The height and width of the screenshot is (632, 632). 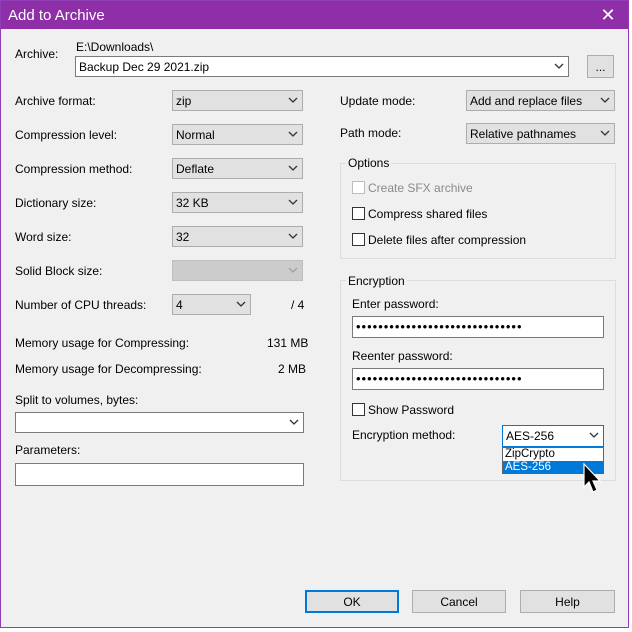 What do you see at coordinates (144, 67) in the screenshot?
I see `archive-name-value: Backup Dec 29 2021.zip` at bounding box center [144, 67].